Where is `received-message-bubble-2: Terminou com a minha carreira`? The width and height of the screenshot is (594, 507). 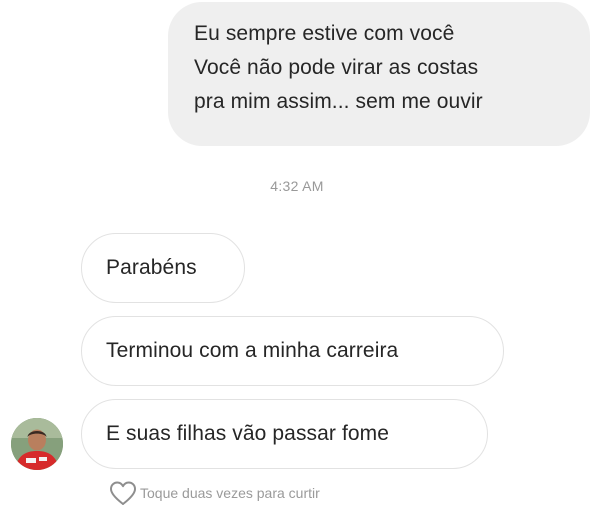 received-message-bubble-2: Terminou com a minha carreira is located at coordinates (292, 351).